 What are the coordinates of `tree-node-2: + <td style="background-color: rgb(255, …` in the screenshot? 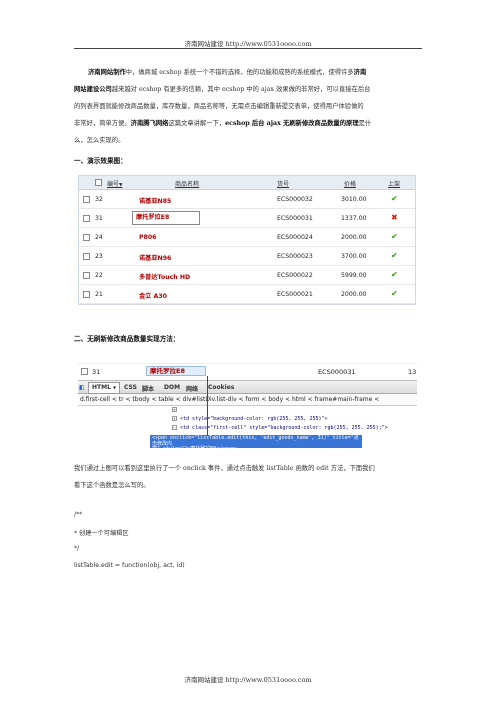 It's located at (250, 419).